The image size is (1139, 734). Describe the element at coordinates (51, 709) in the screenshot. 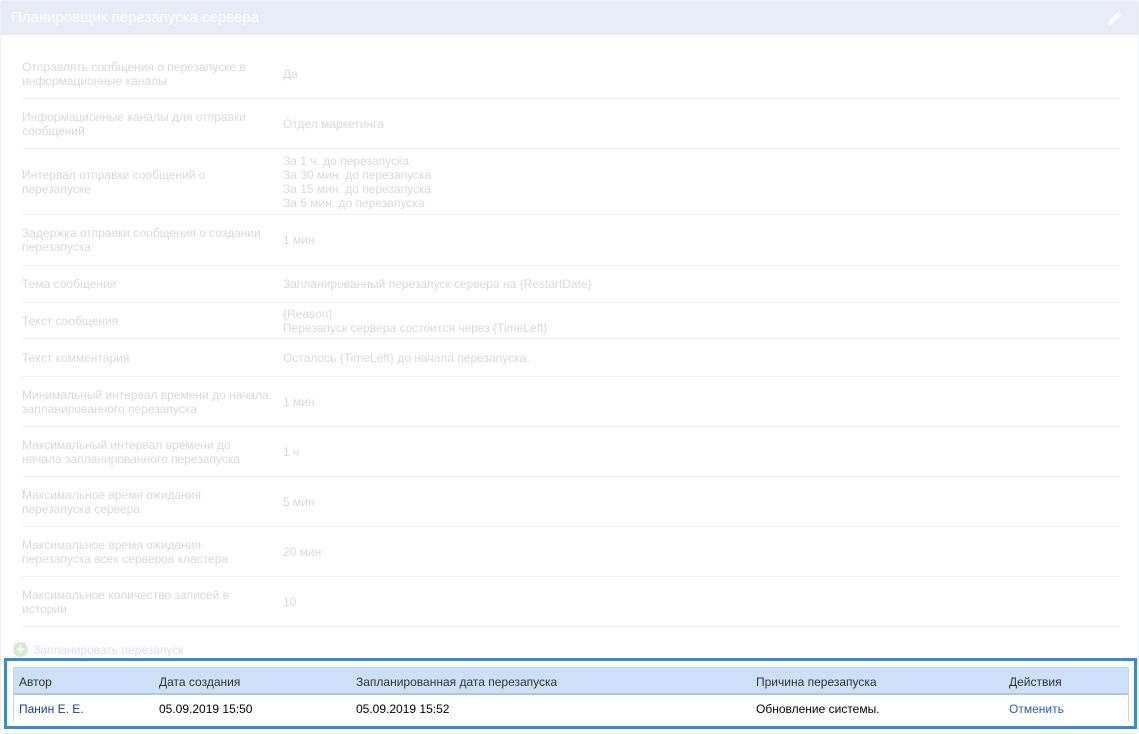

I see `author-link: Панин Е. Е.` at that location.